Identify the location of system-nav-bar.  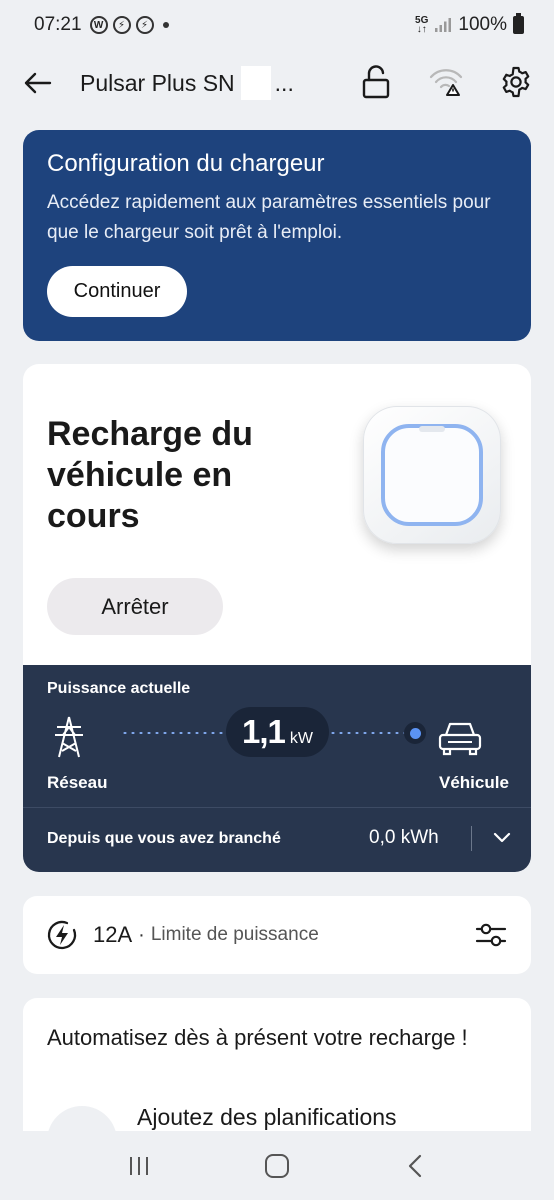
(277, 1165).